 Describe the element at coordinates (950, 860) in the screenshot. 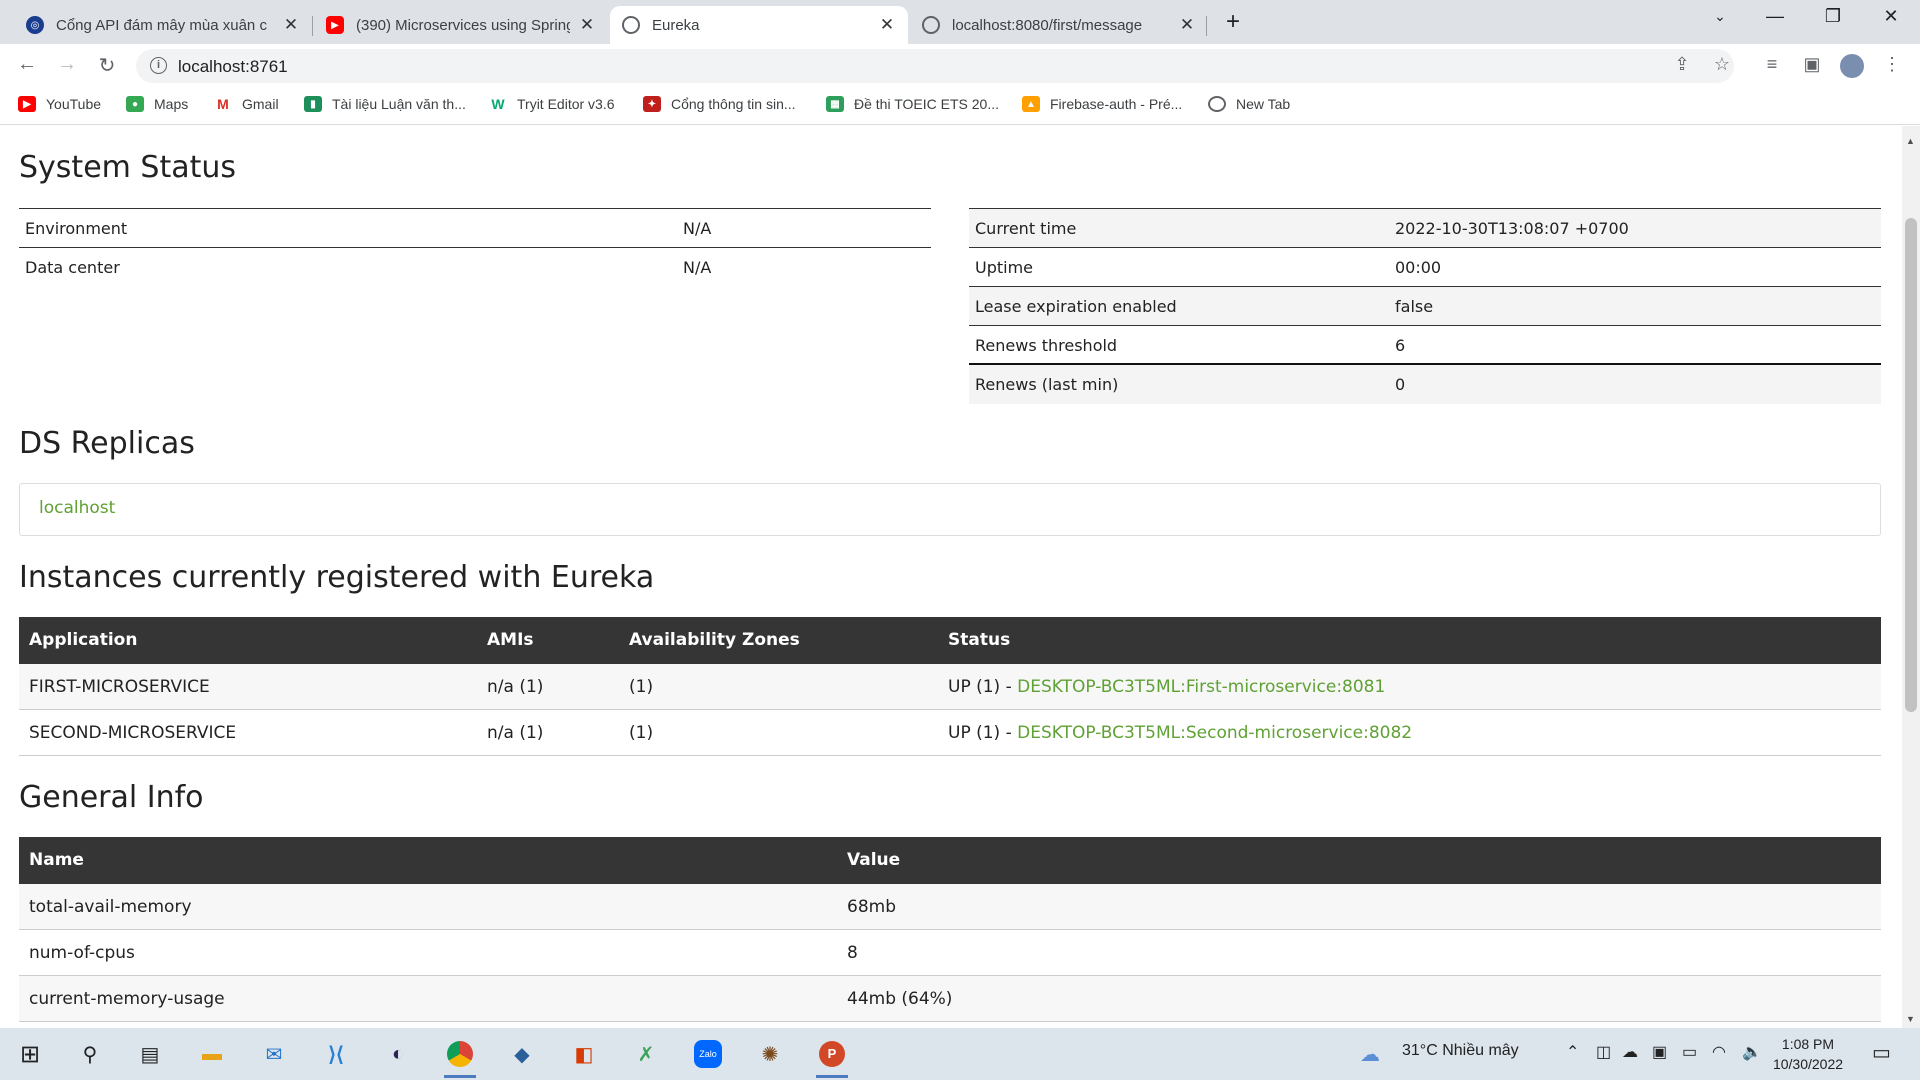

I see `table-header: Name Value` at that location.